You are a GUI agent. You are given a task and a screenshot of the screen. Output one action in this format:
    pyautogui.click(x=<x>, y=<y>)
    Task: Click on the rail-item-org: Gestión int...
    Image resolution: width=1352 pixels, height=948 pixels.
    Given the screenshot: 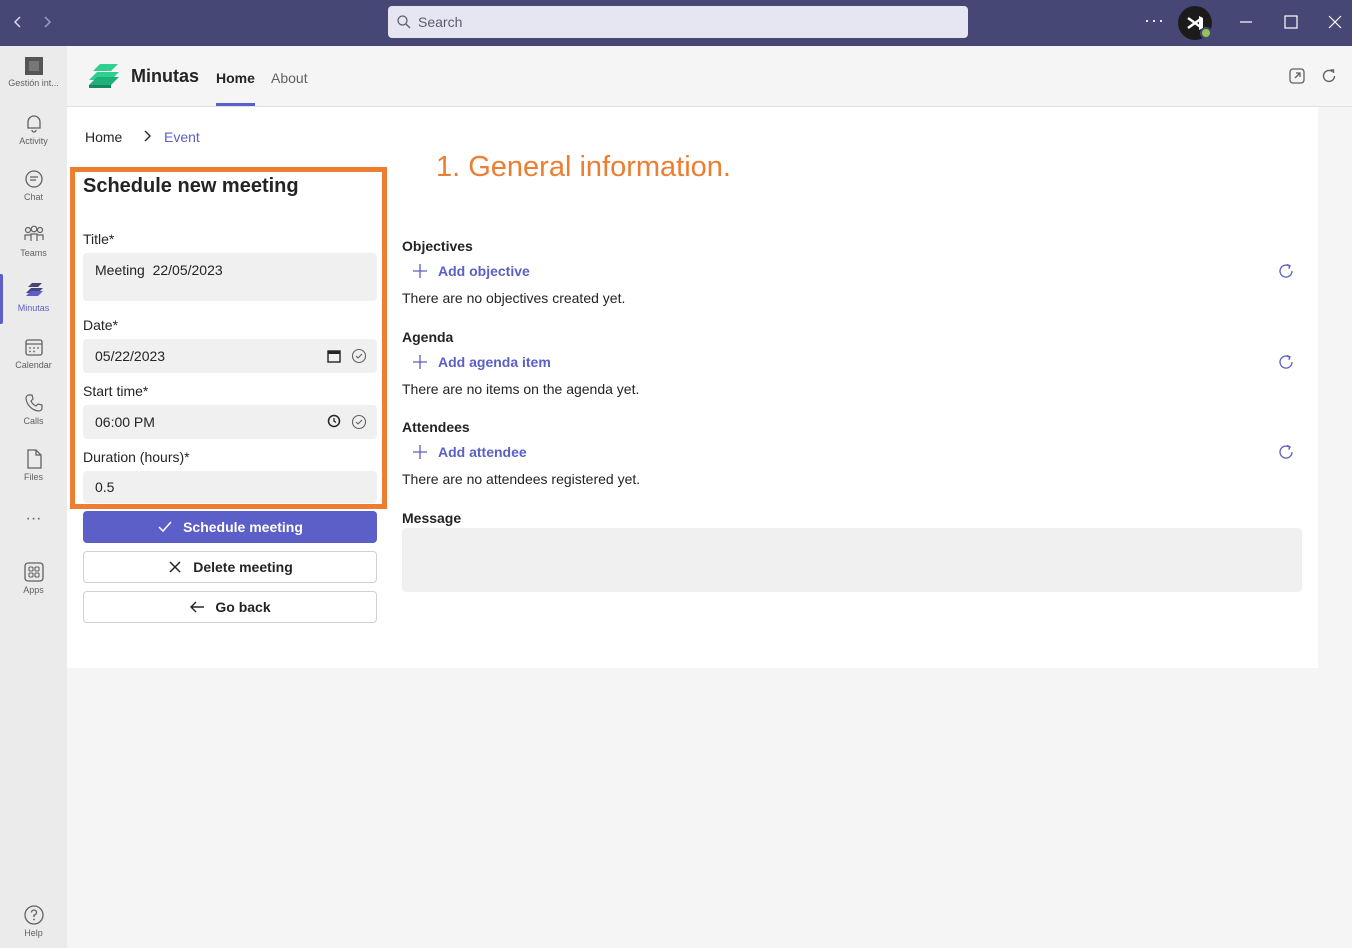 What is the action you would take?
    pyautogui.click(x=33, y=81)
    